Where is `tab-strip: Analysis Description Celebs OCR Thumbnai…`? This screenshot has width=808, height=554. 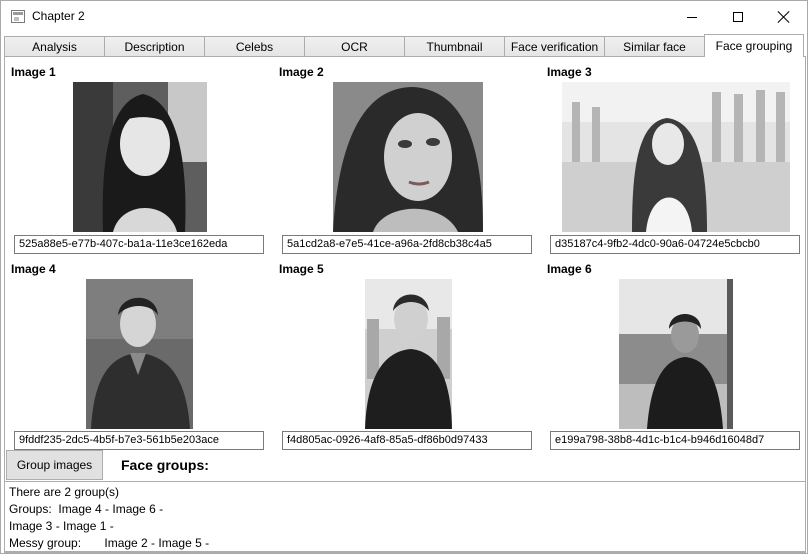 tab-strip: Analysis Description Celebs OCR Thumbnai… is located at coordinates (404, 45).